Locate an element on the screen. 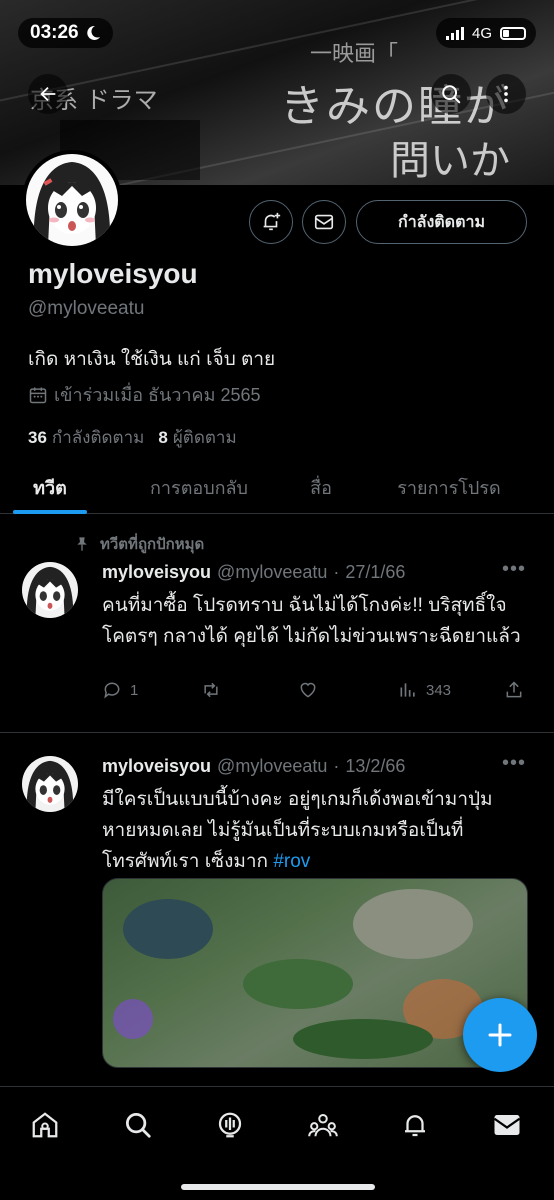 Image resolution: width=554 pixels, height=1200 pixels. tweet-date: 13/2/66 is located at coordinates (375, 766).